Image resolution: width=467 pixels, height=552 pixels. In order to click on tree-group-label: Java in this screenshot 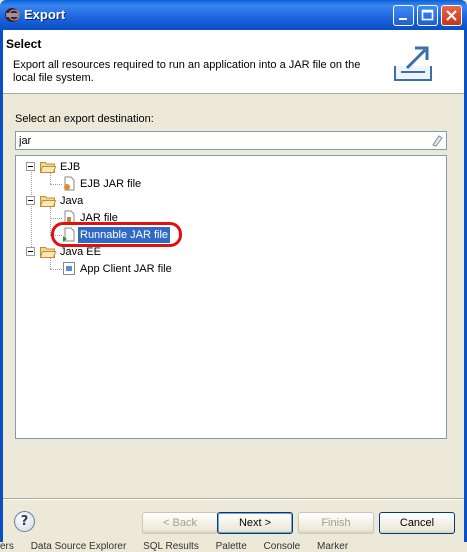, I will do `click(72, 201)`.